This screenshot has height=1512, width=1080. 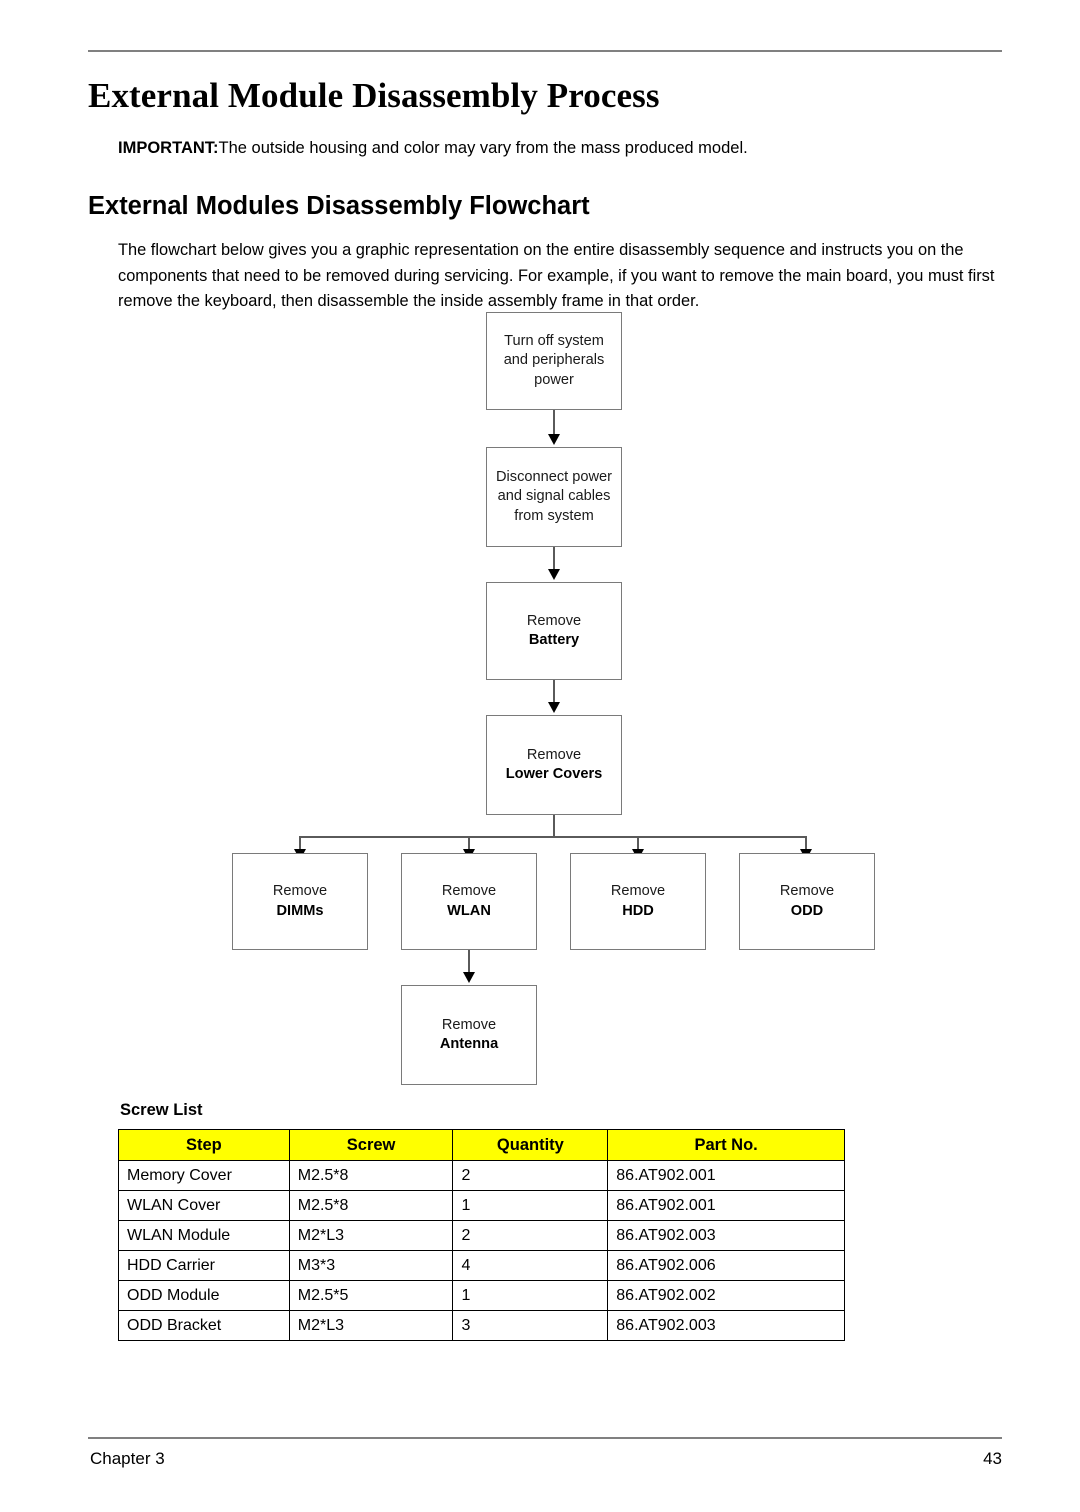 I want to click on header-divider, so click(x=545, y=51).